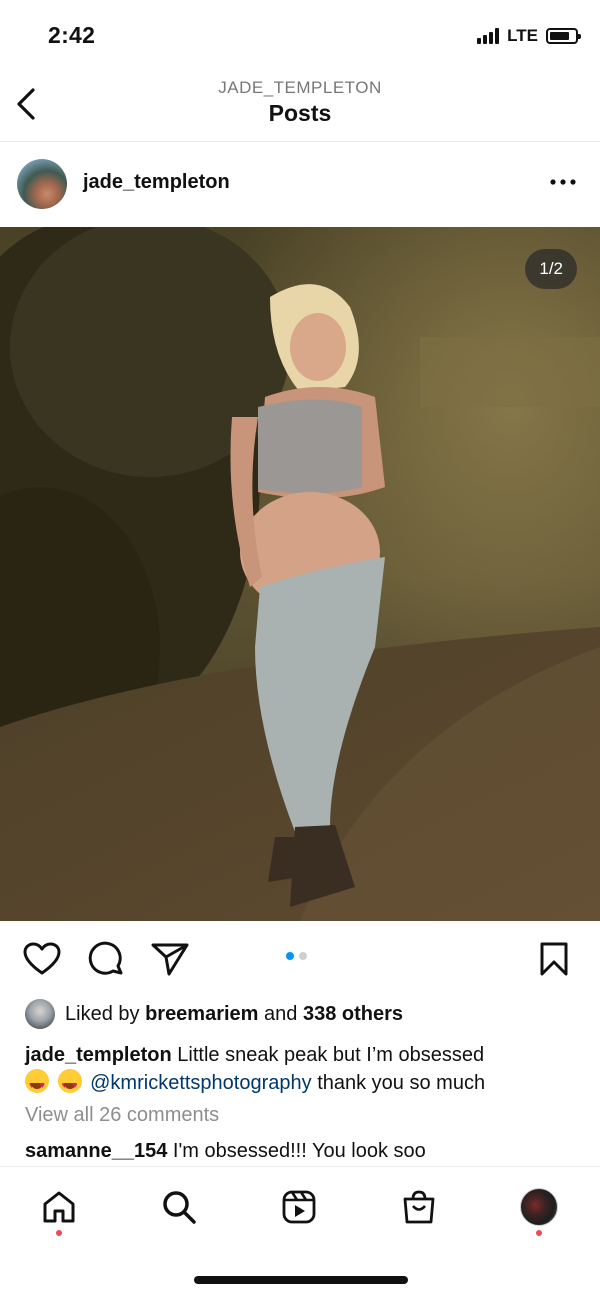 The height and width of the screenshot is (1299, 600). Describe the element at coordinates (106, 959) in the screenshot. I see `comment-icon` at that location.